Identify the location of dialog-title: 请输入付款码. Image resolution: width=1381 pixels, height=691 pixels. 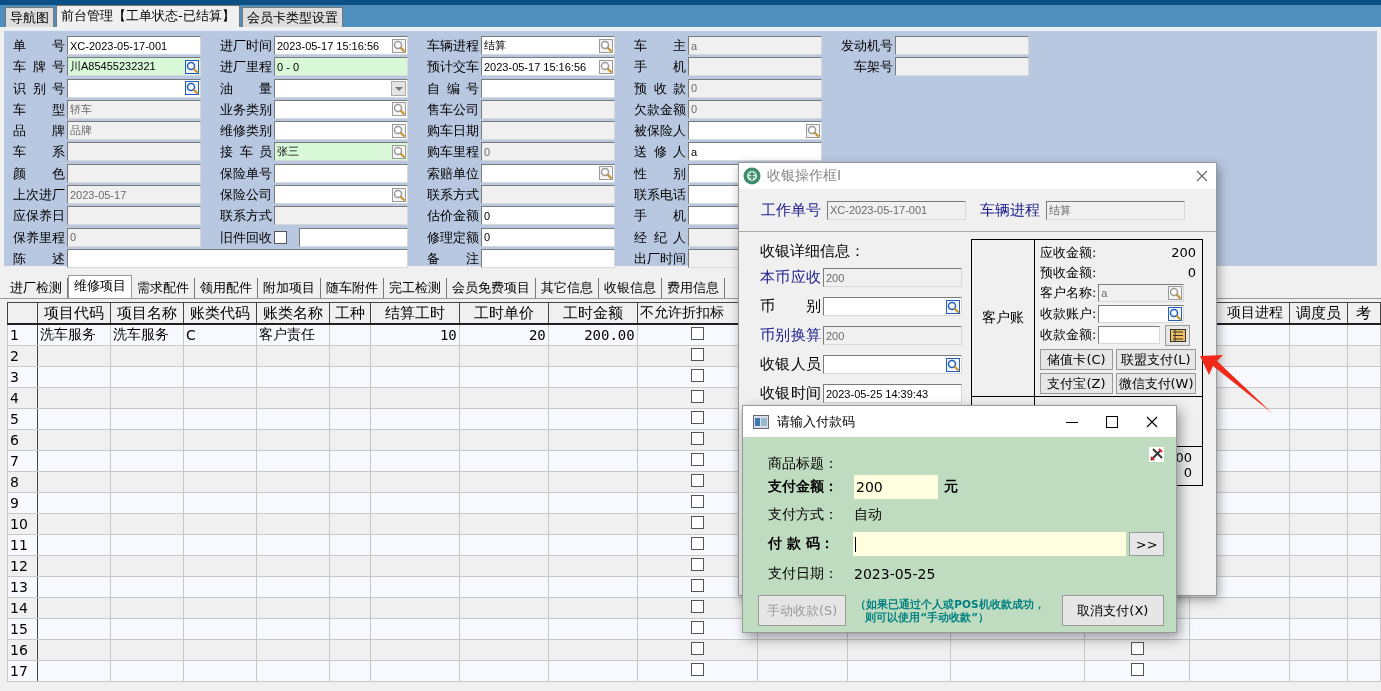
(816, 421).